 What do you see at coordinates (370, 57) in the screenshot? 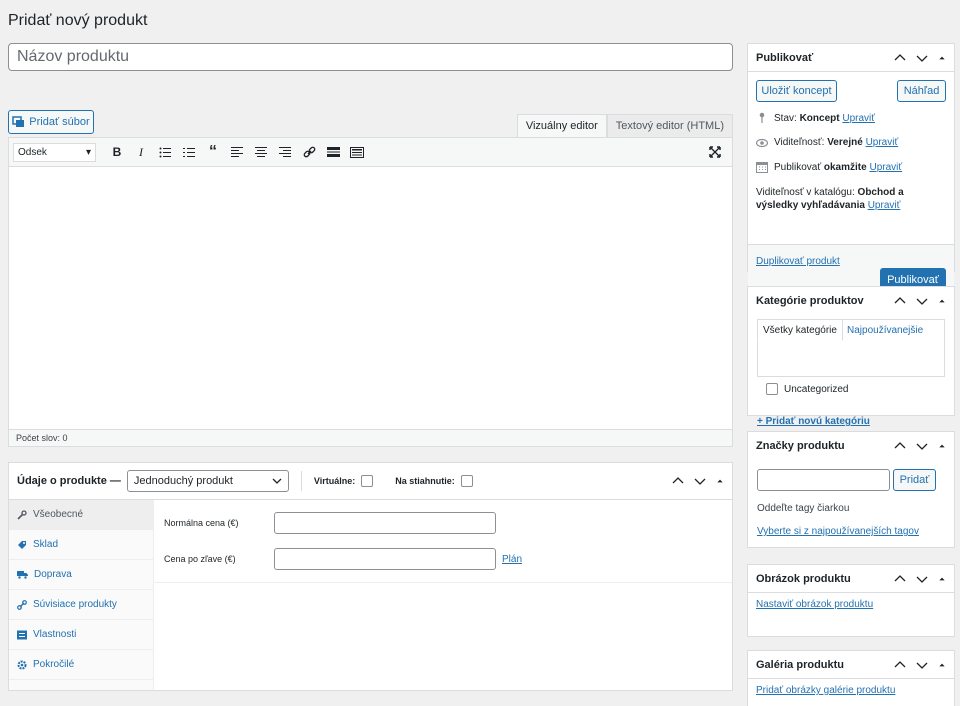
I see `product-title-input` at bounding box center [370, 57].